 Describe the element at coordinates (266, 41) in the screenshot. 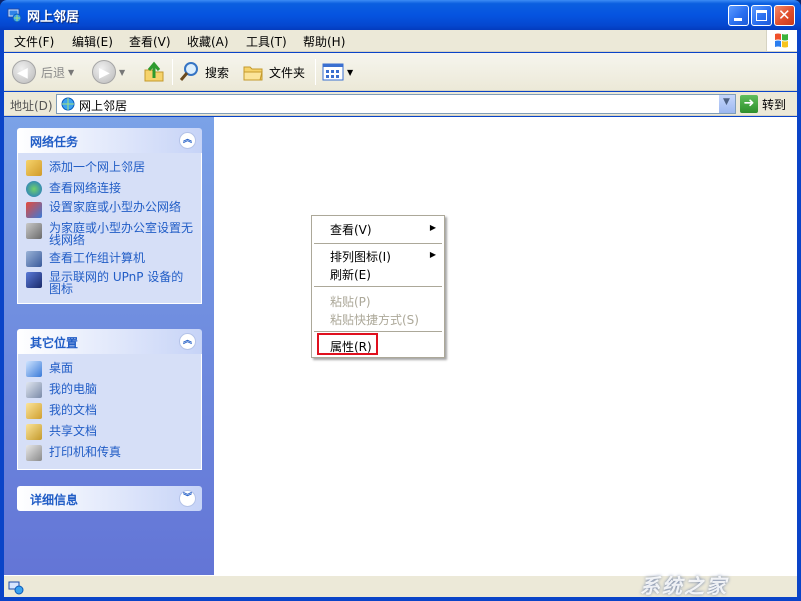

I see `menu-tools: 工具(T)` at that location.